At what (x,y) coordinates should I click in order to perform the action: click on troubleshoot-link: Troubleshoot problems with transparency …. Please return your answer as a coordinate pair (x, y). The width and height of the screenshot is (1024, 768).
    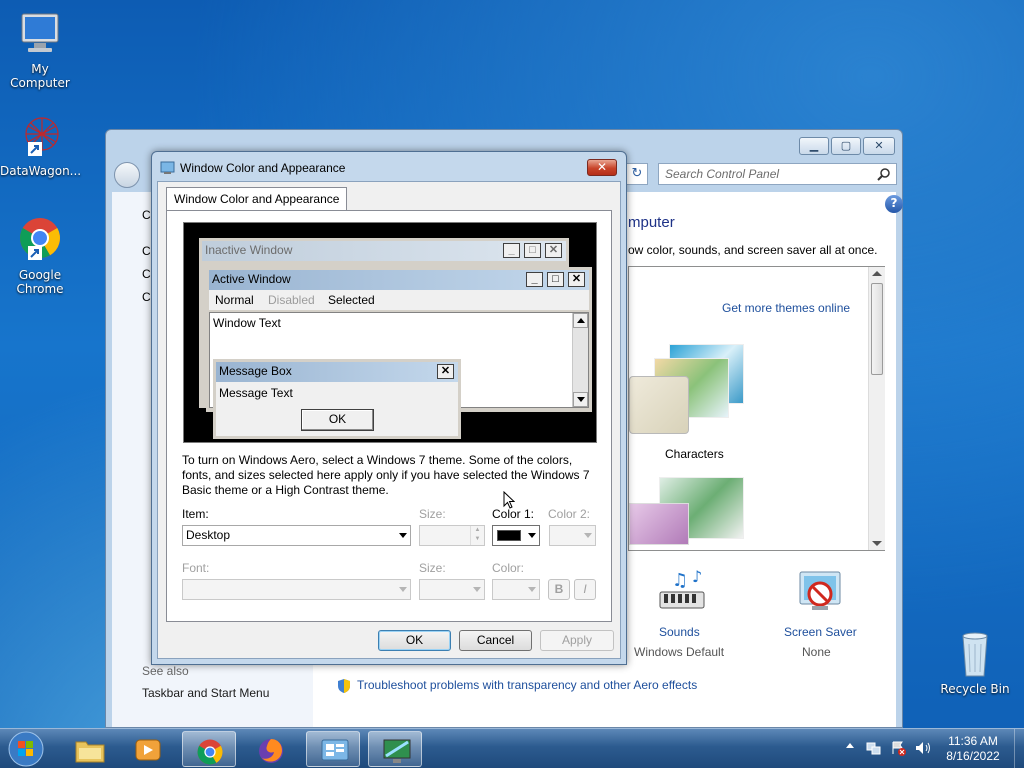
    Looking at the image, I should click on (527, 685).